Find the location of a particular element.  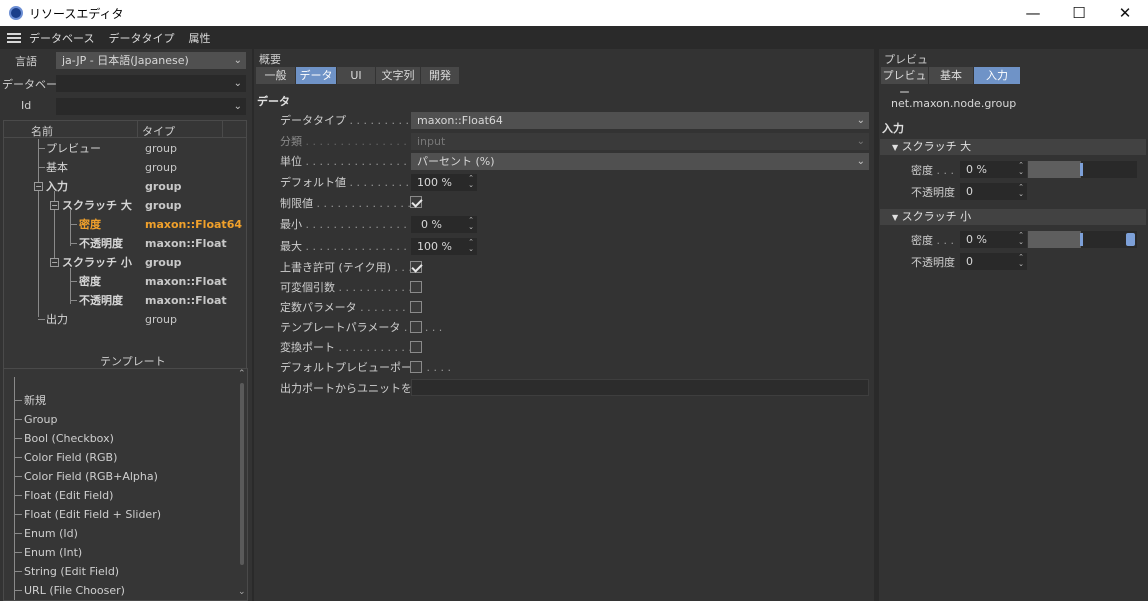

tab-strings: 文字列 is located at coordinates (398, 75).